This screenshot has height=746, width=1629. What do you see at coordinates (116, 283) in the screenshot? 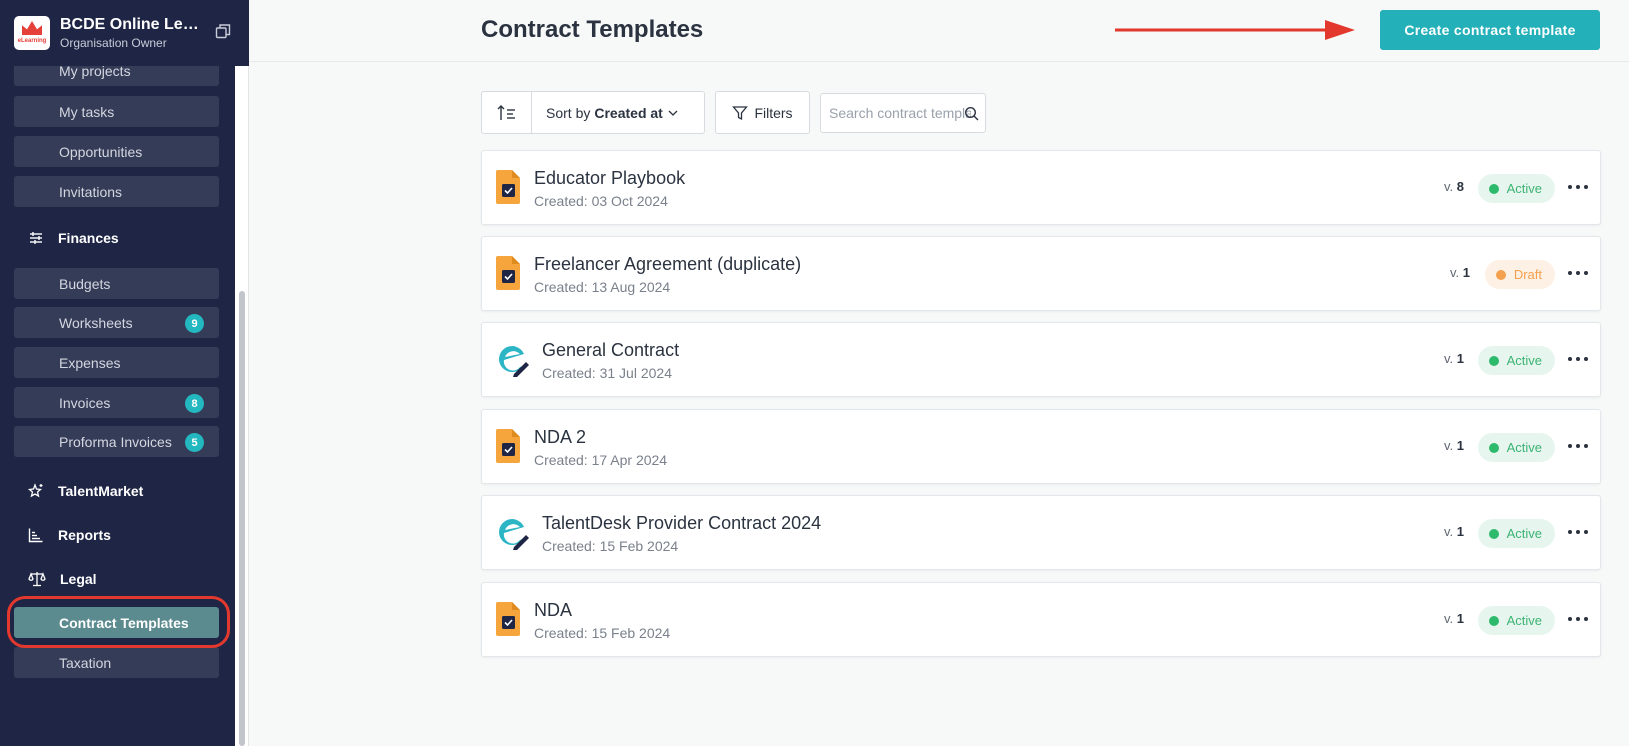
I see `sidebar-item-budgets: Budgets` at bounding box center [116, 283].